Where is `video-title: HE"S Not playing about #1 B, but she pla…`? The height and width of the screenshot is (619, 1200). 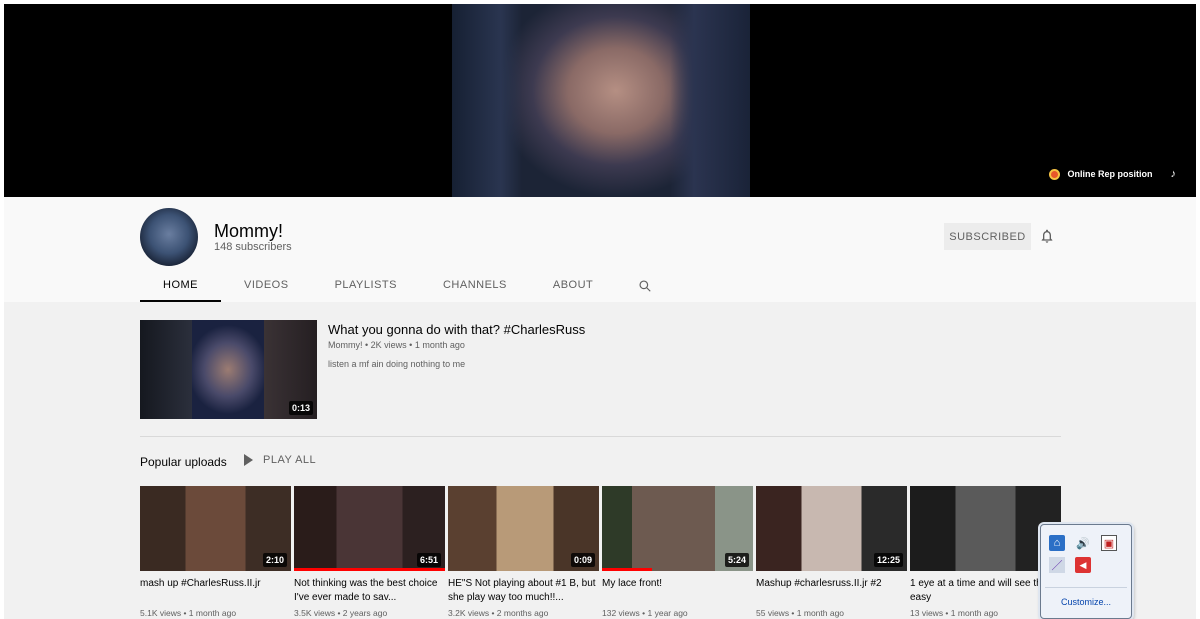 video-title: HE"S Not playing about #1 B, but she pla… is located at coordinates (523, 591).